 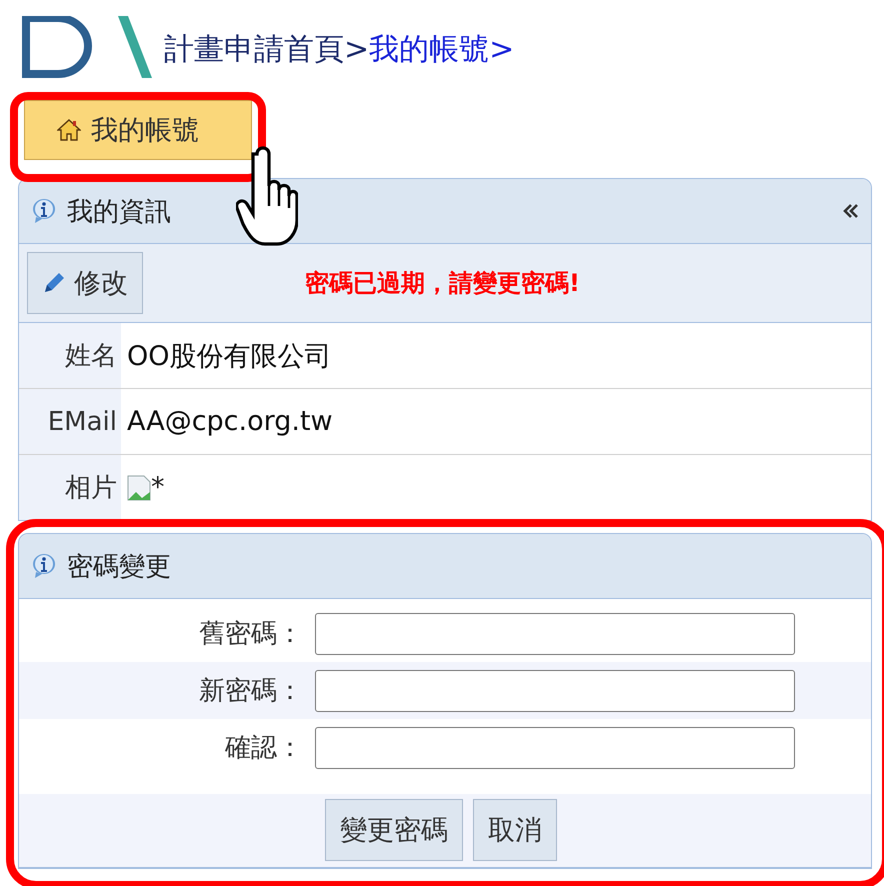 I want to click on form-button: 取消, so click(x=515, y=830).